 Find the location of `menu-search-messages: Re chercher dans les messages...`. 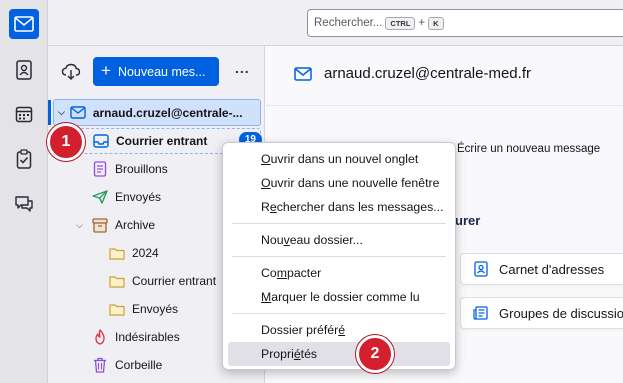

menu-search-messages: Re chercher dans les messages... is located at coordinates (339, 207).